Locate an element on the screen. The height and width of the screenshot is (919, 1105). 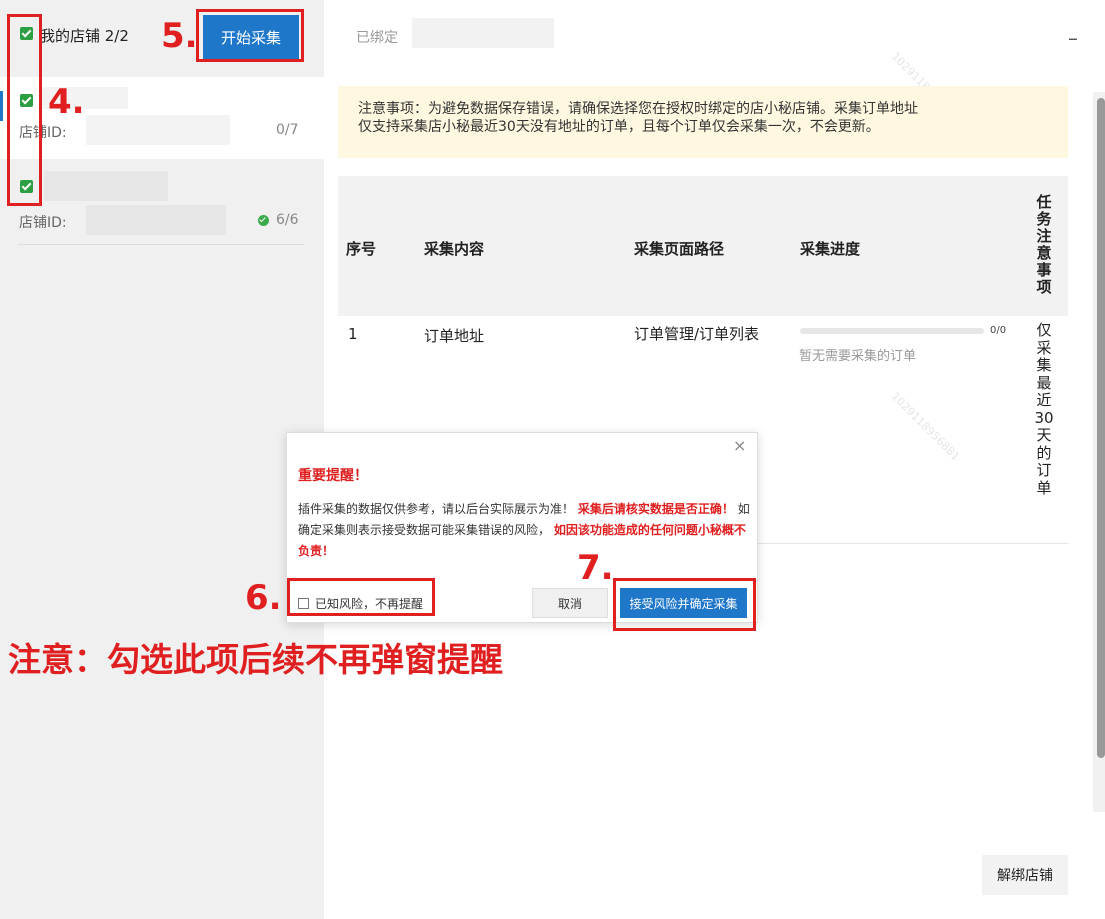
bound-shop-redacted is located at coordinates (483, 33).